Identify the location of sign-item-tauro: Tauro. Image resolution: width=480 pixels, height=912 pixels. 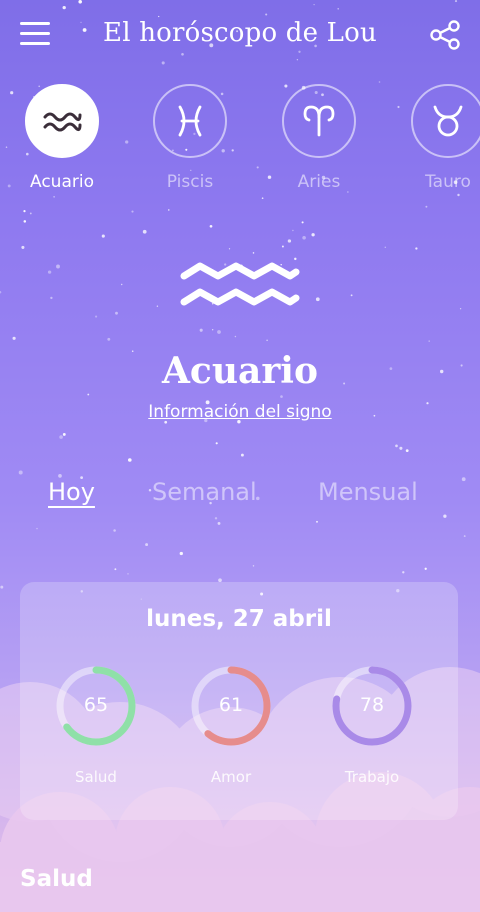
(445, 138).